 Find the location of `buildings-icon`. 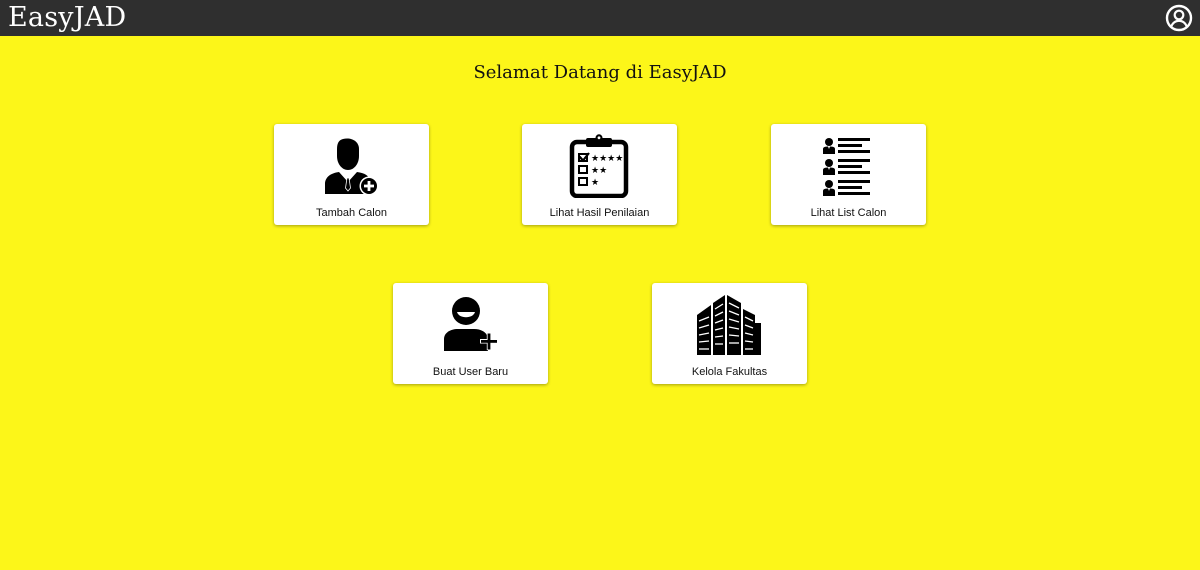

buildings-icon is located at coordinates (729, 325).